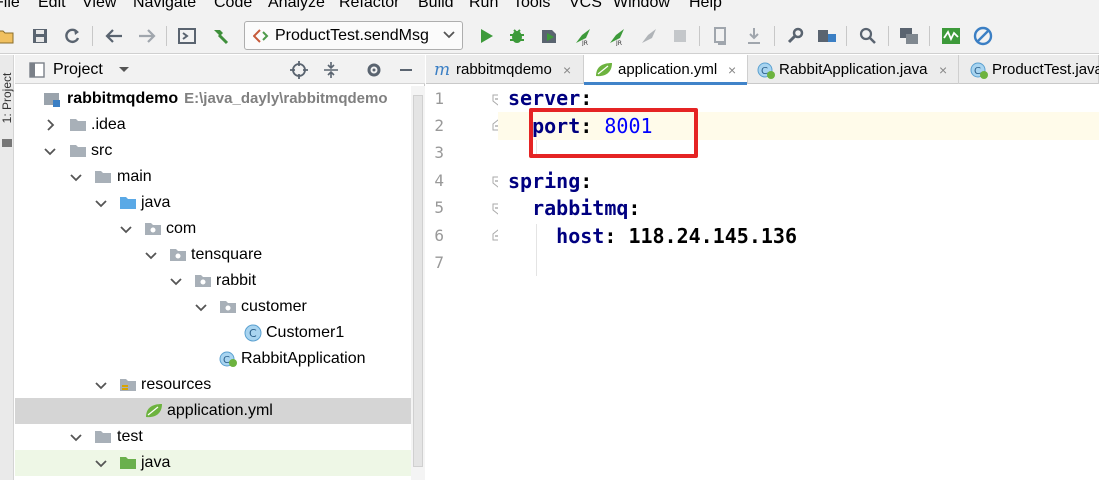 The image size is (1099, 480). What do you see at coordinates (483, 6) in the screenshot?
I see `menu-run: Run` at bounding box center [483, 6].